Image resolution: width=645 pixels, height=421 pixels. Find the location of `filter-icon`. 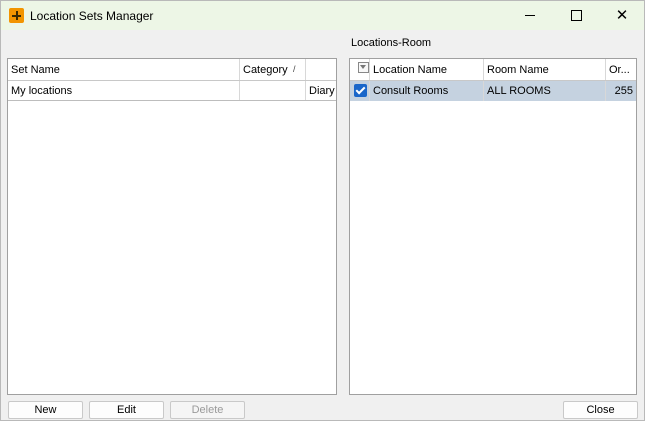

filter-icon is located at coordinates (363, 67).